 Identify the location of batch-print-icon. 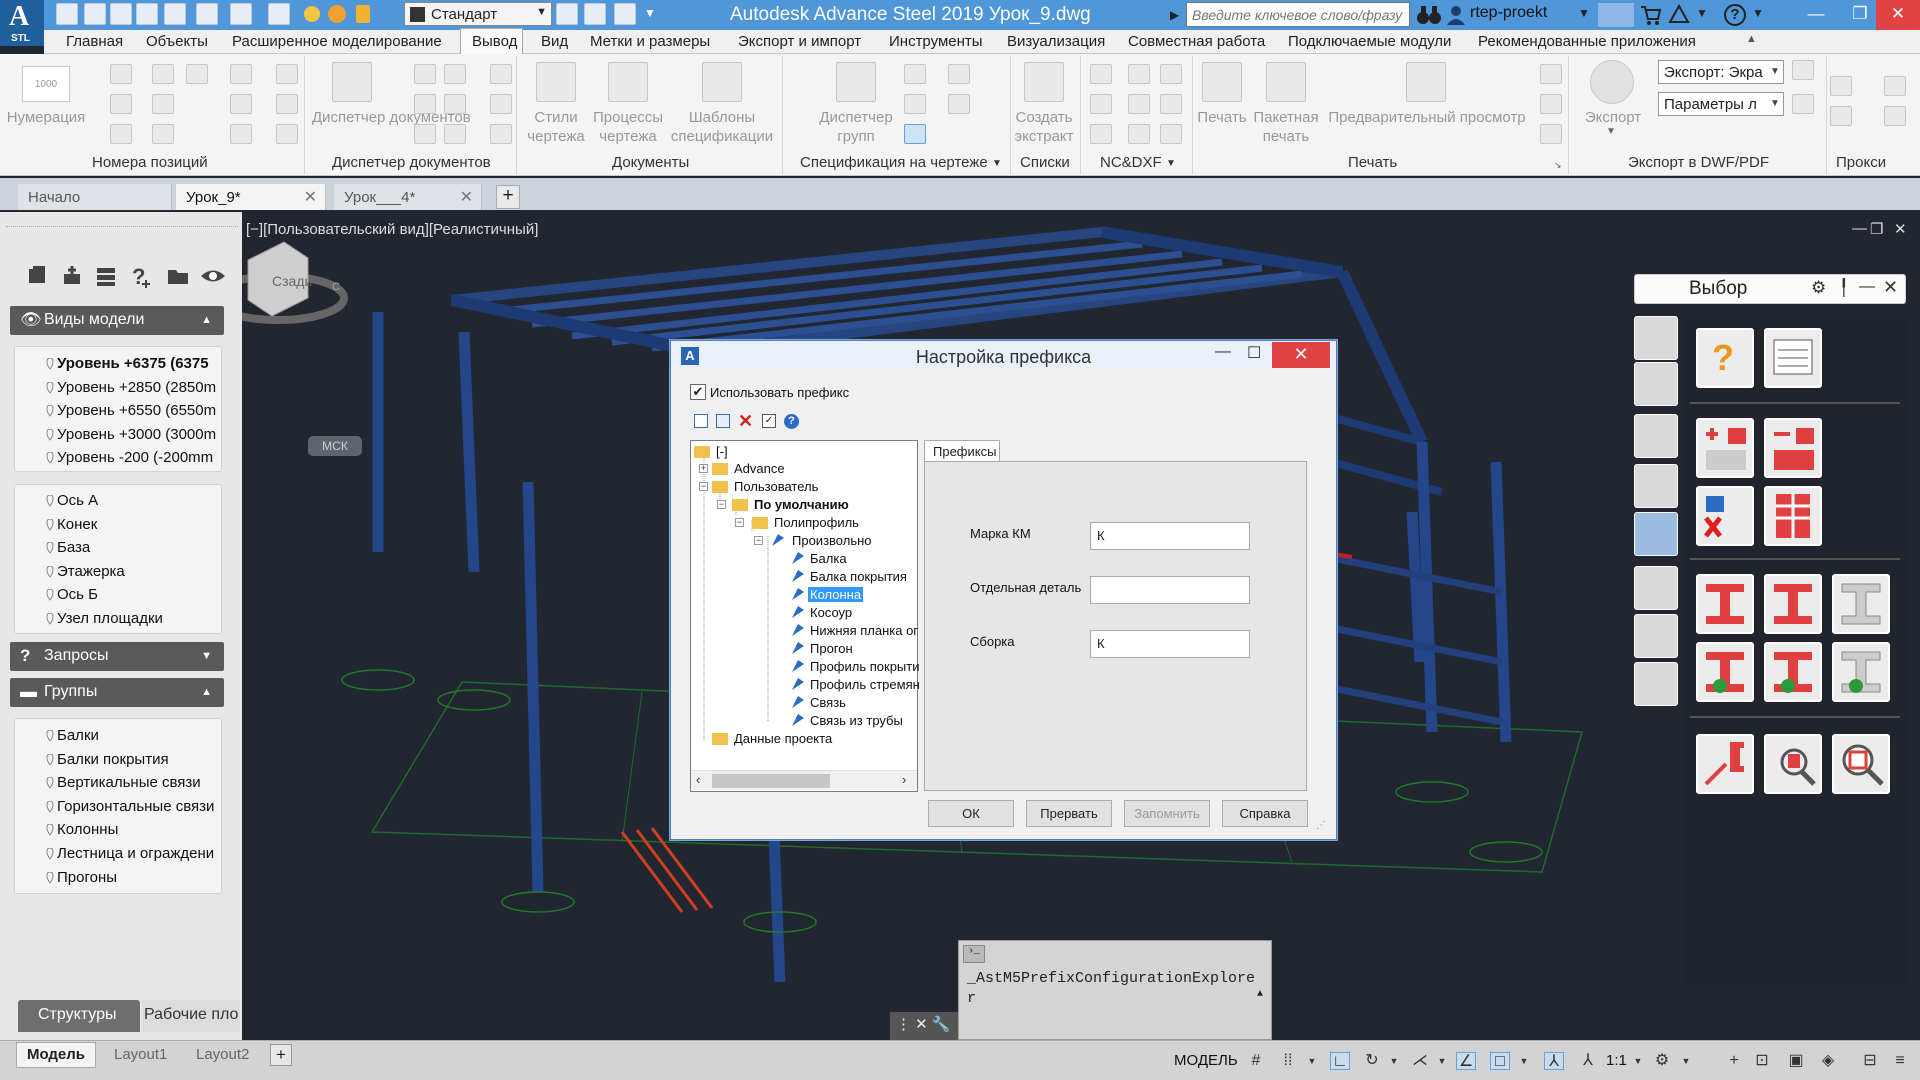
(1286, 82).